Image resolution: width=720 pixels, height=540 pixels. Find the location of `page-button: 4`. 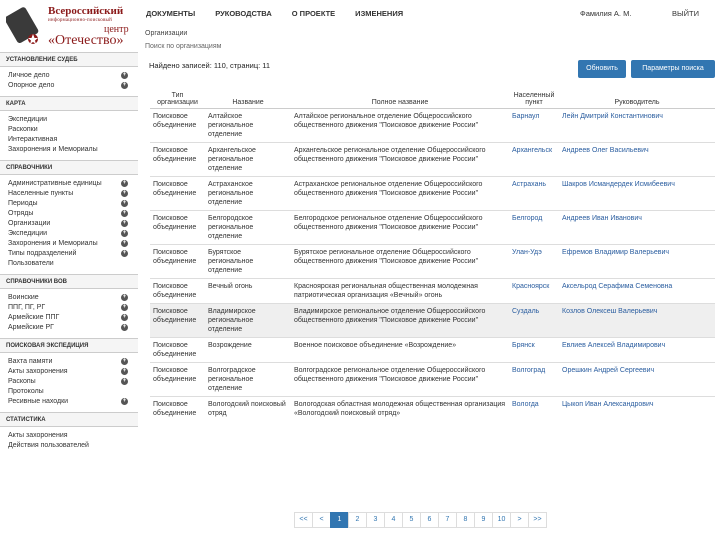

page-button: 4 is located at coordinates (393, 520).